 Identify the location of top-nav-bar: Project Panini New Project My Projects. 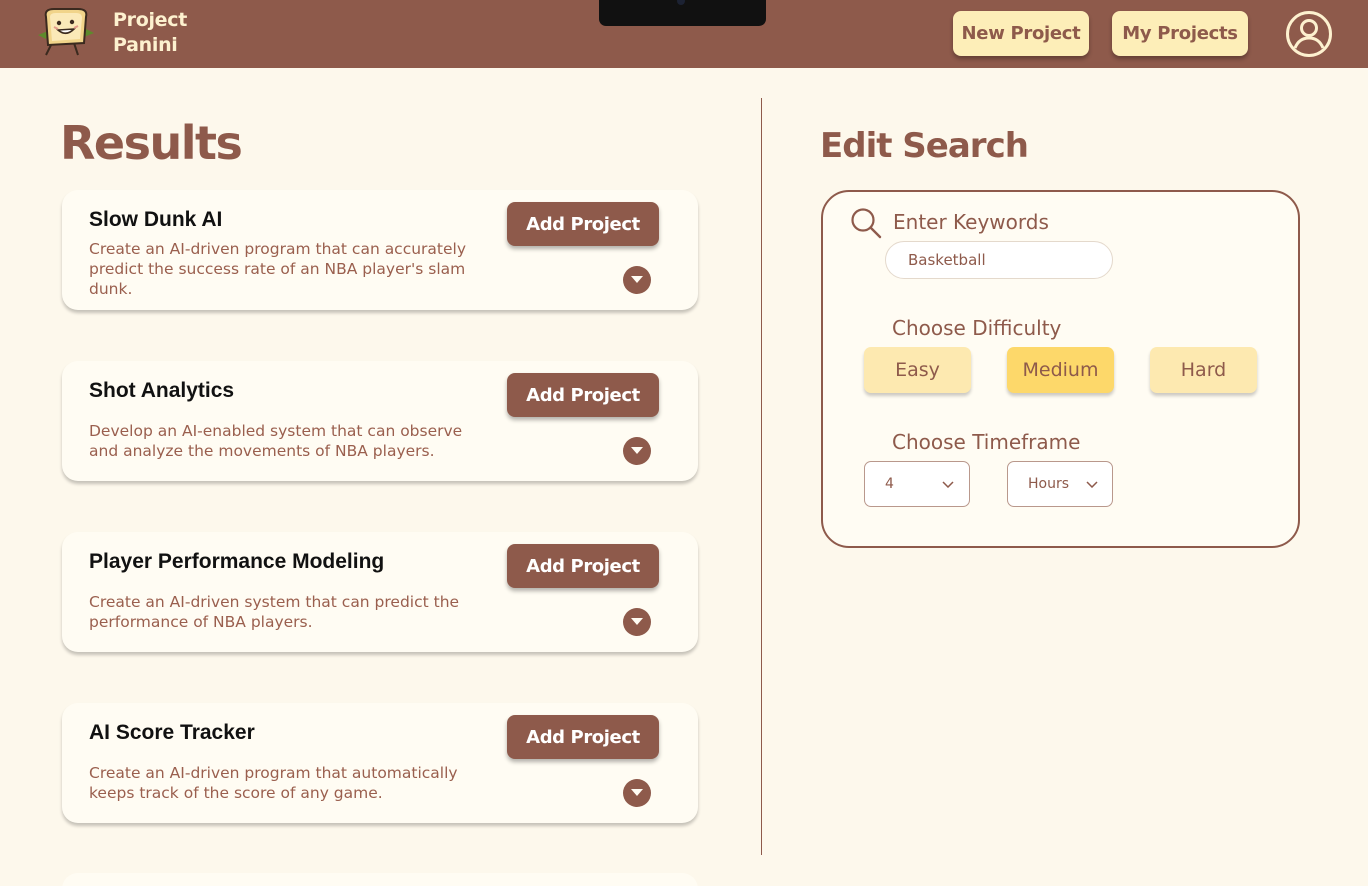
(684, 34).